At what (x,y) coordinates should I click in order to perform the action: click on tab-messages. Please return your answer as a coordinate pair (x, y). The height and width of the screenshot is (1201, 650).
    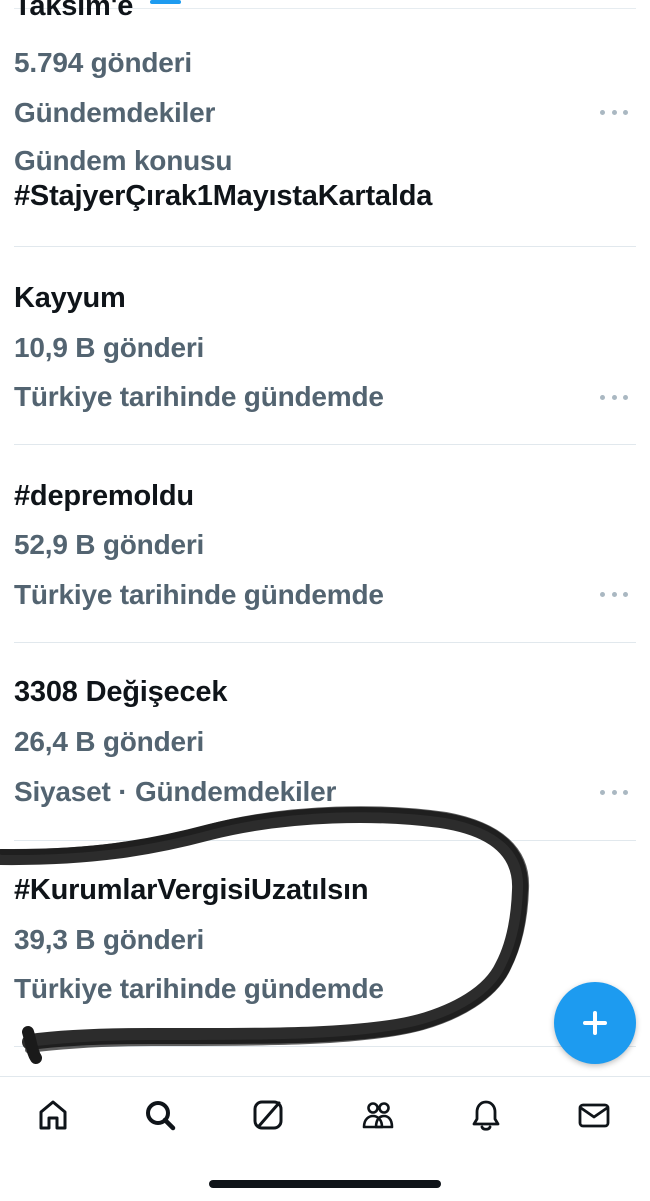
    Looking at the image, I should click on (594, 1115).